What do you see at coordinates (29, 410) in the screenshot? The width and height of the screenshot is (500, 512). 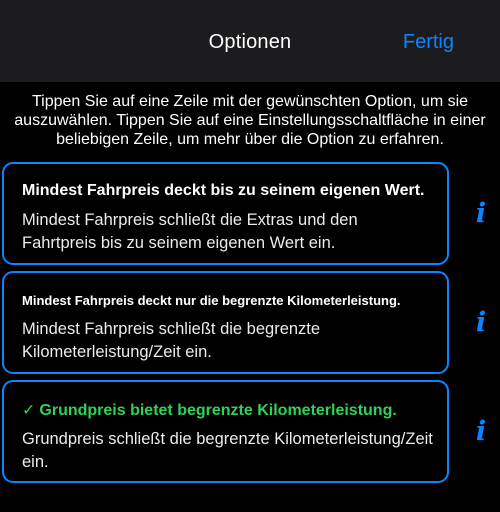 I see `checkmark-icon: ✓` at bounding box center [29, 410].